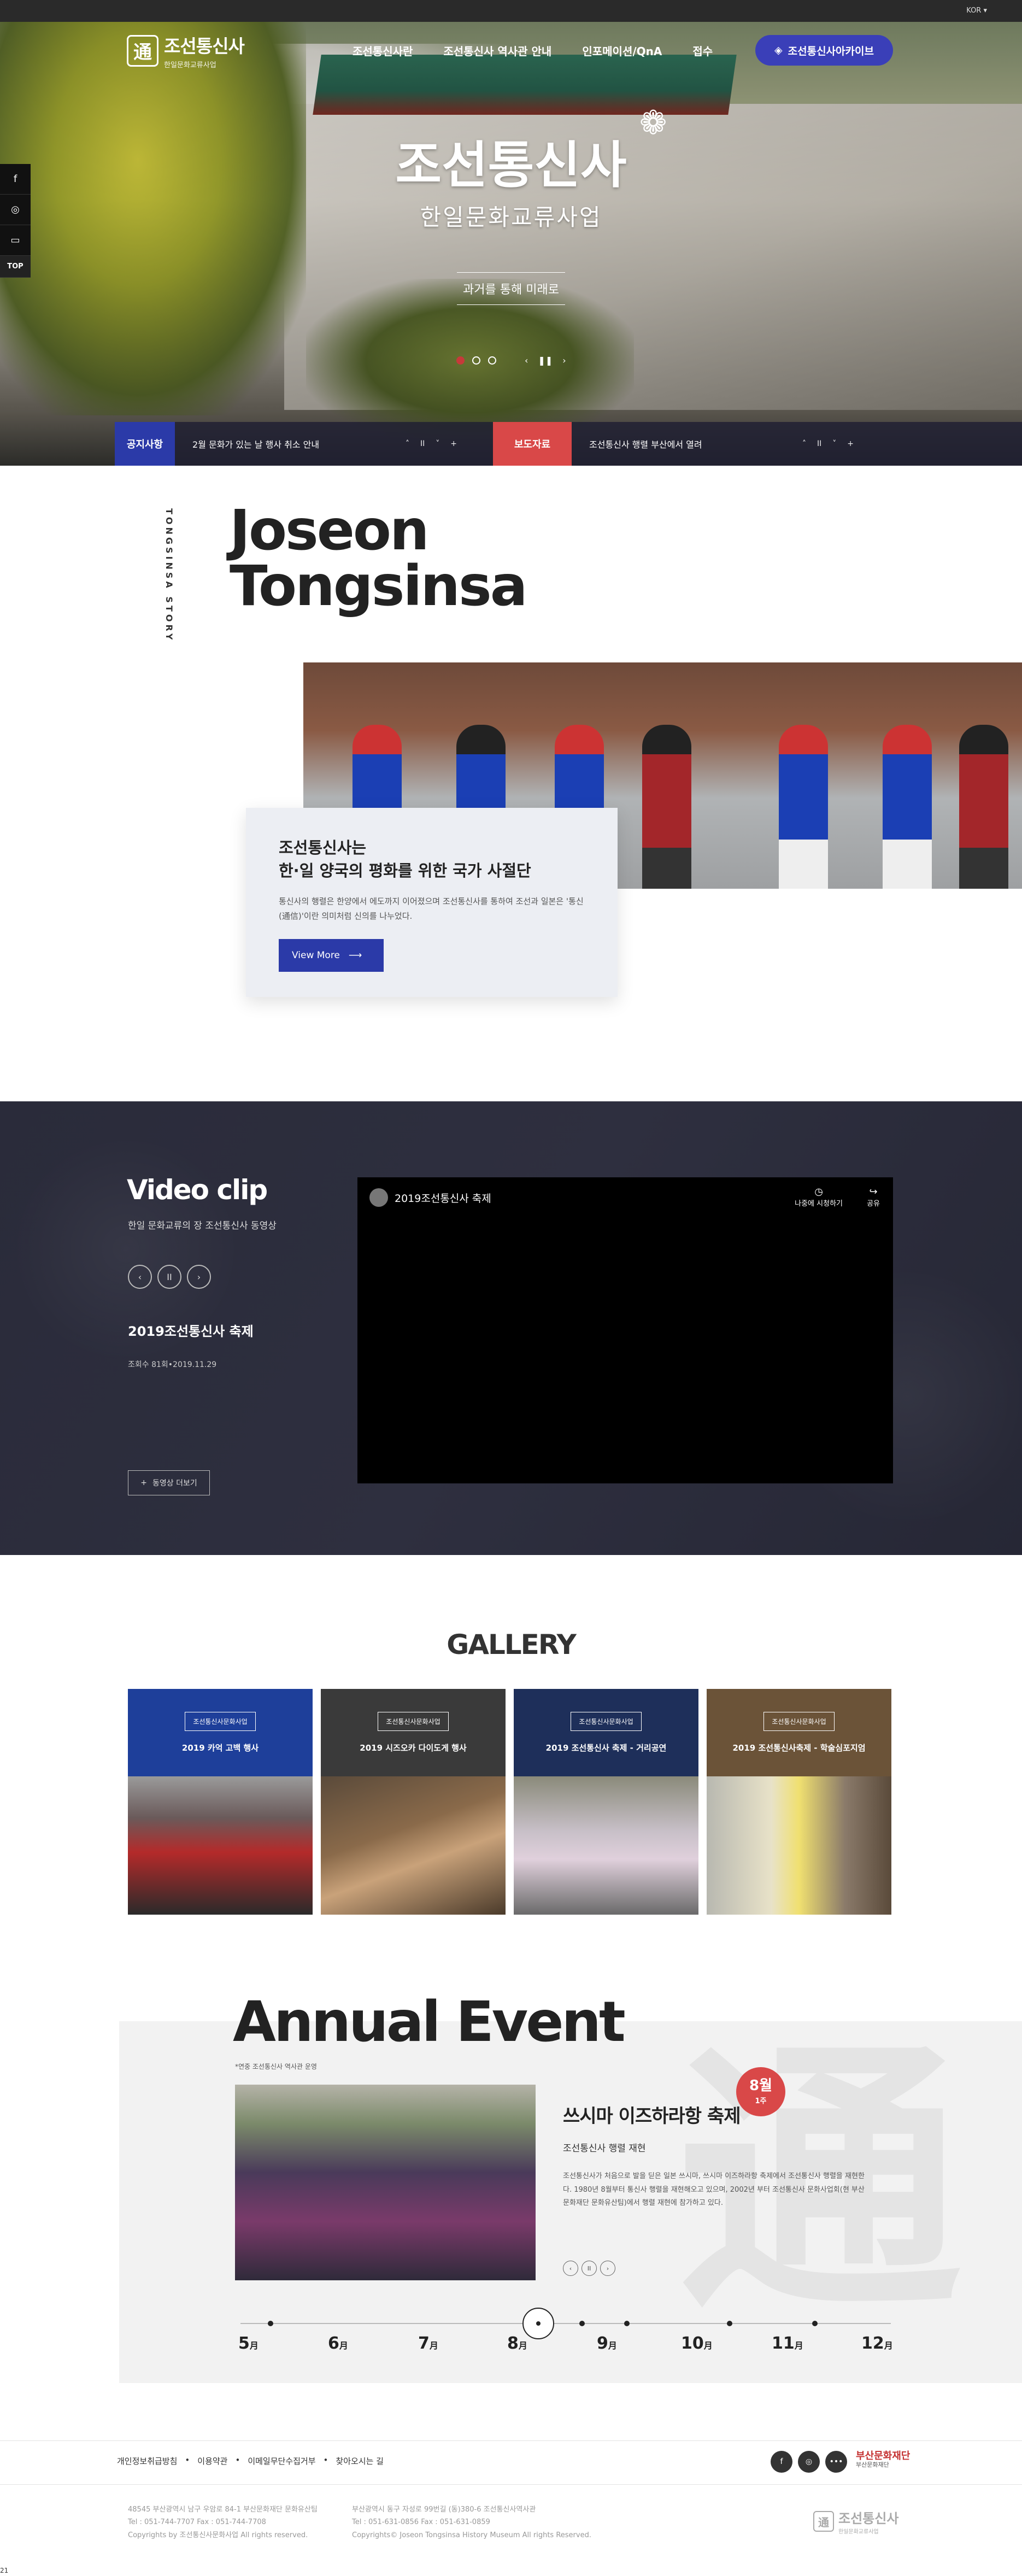 Image resolution: width=1022 pixels, height=2576 pixels. Describe the element at coordinates (761, 2101) in the screenshot. I see `badge-week: 1주` at that location.